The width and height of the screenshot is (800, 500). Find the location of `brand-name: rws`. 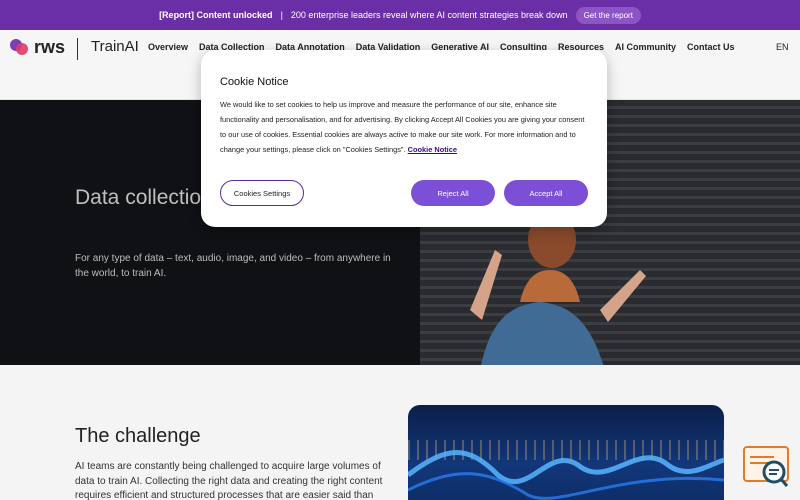

brand-name: rws is located at coordinates (50, 46).